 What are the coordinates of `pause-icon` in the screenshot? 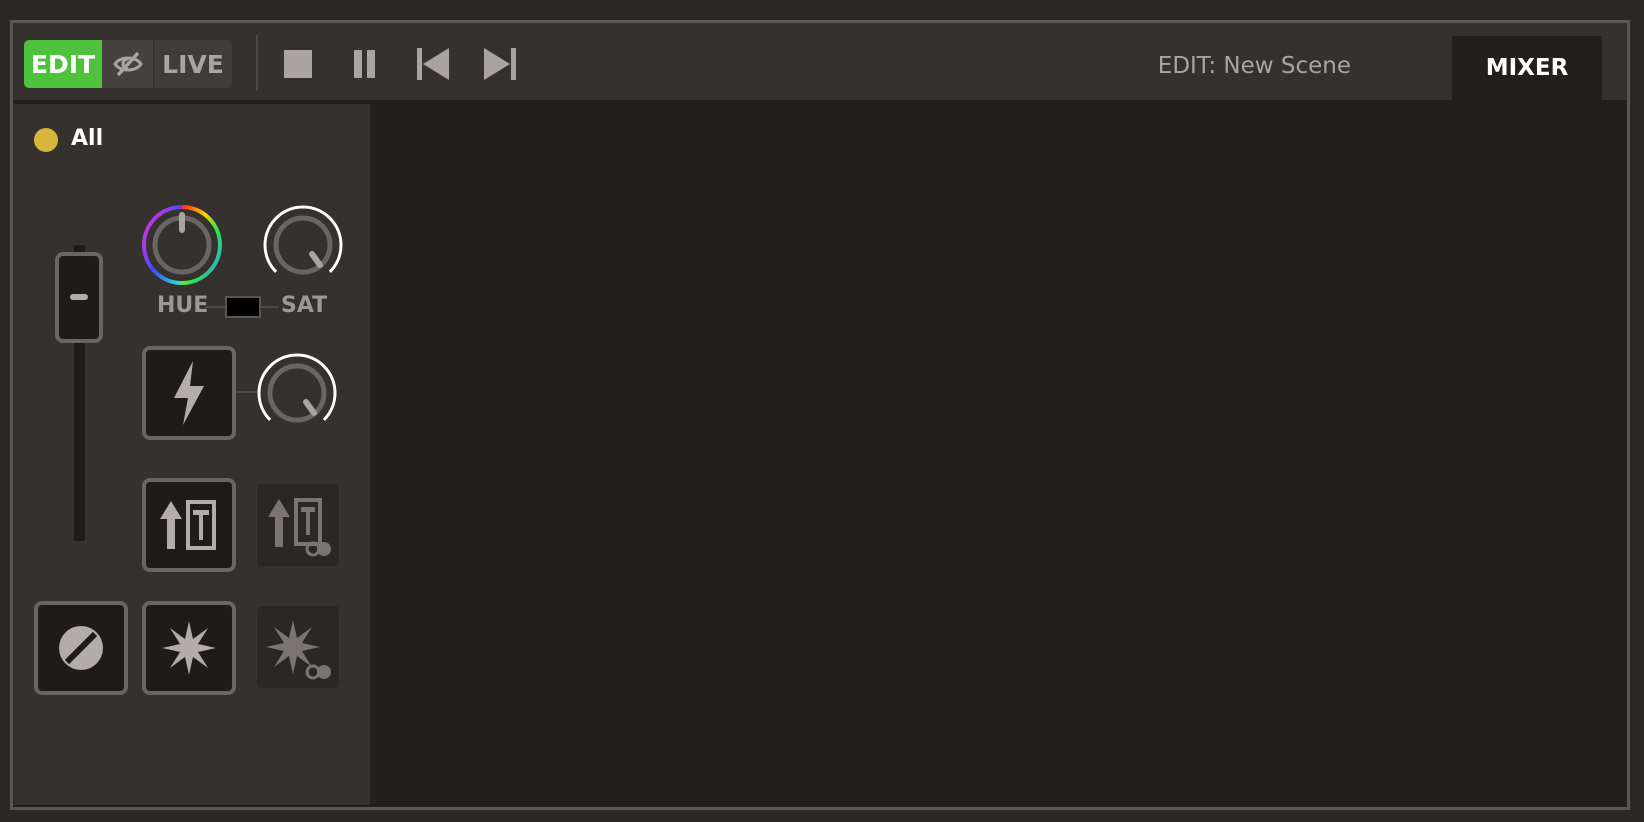 It's located at (364, 64).